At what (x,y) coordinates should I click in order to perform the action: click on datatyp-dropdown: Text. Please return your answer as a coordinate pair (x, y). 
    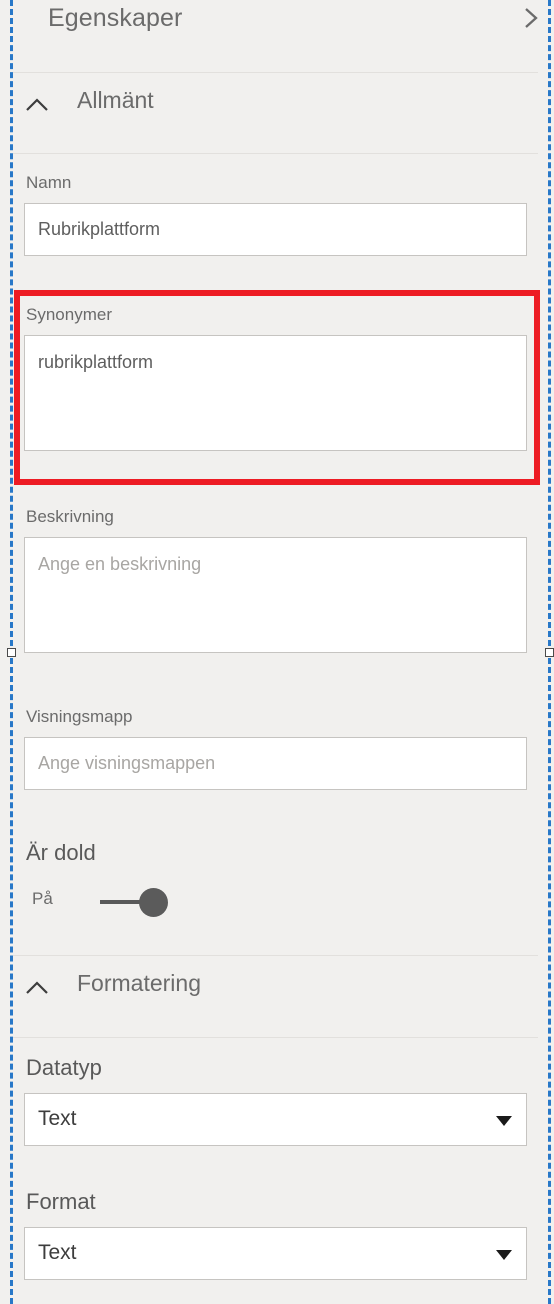
    Looking at the image, I should click on (275, 1119).